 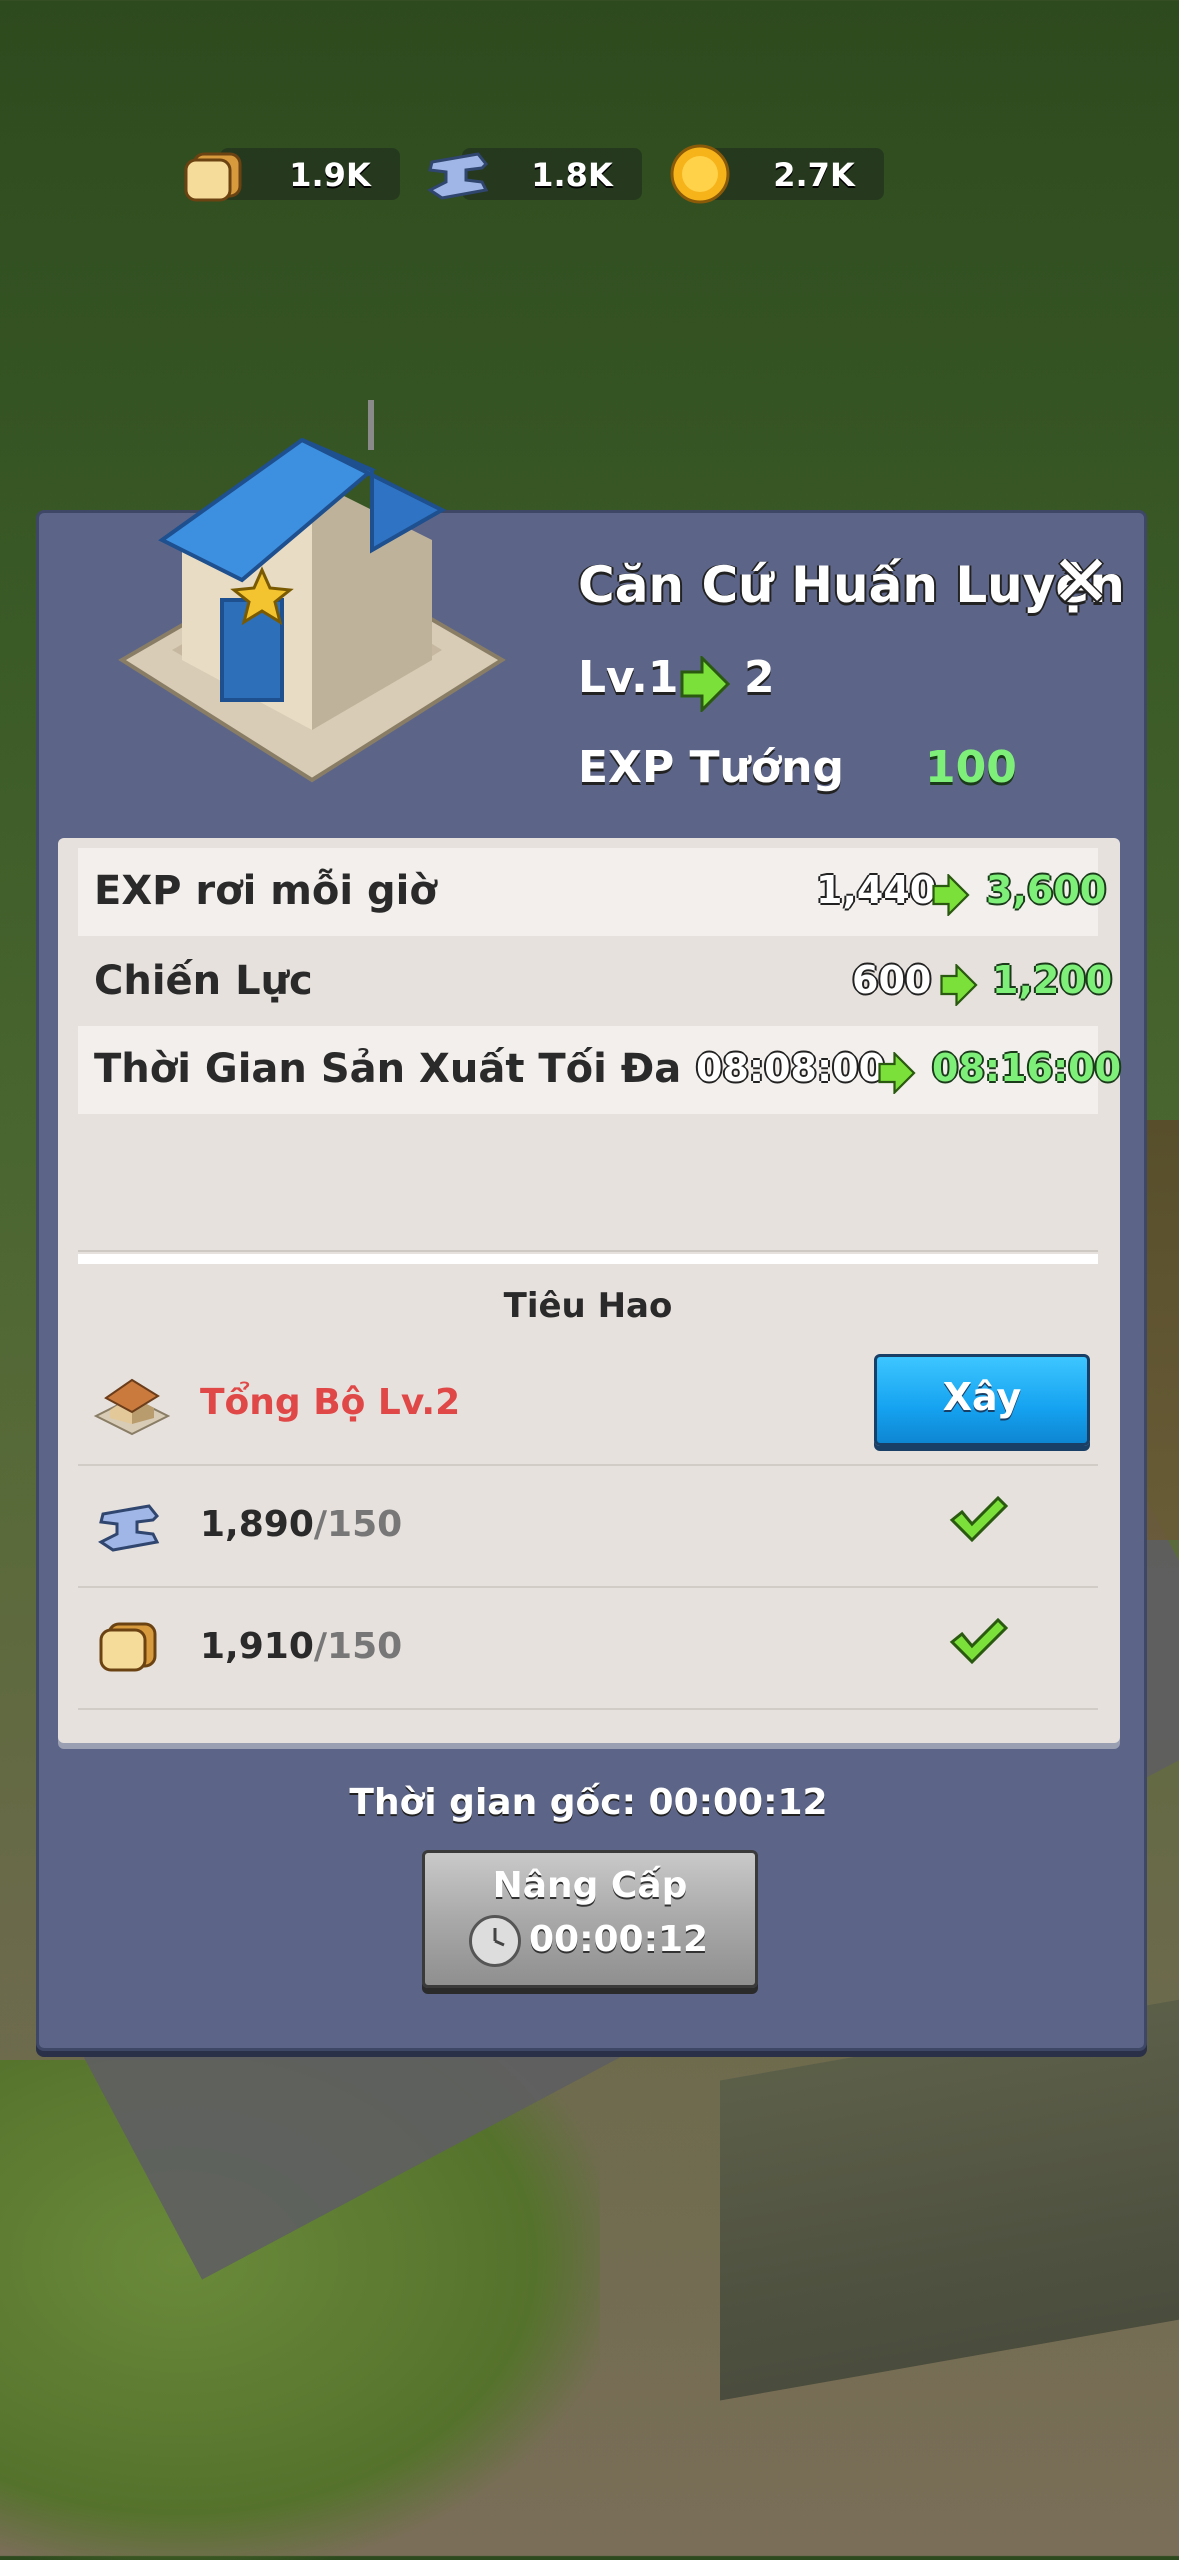 I want to click on stat-from: 600, so click(x=892, y=980).